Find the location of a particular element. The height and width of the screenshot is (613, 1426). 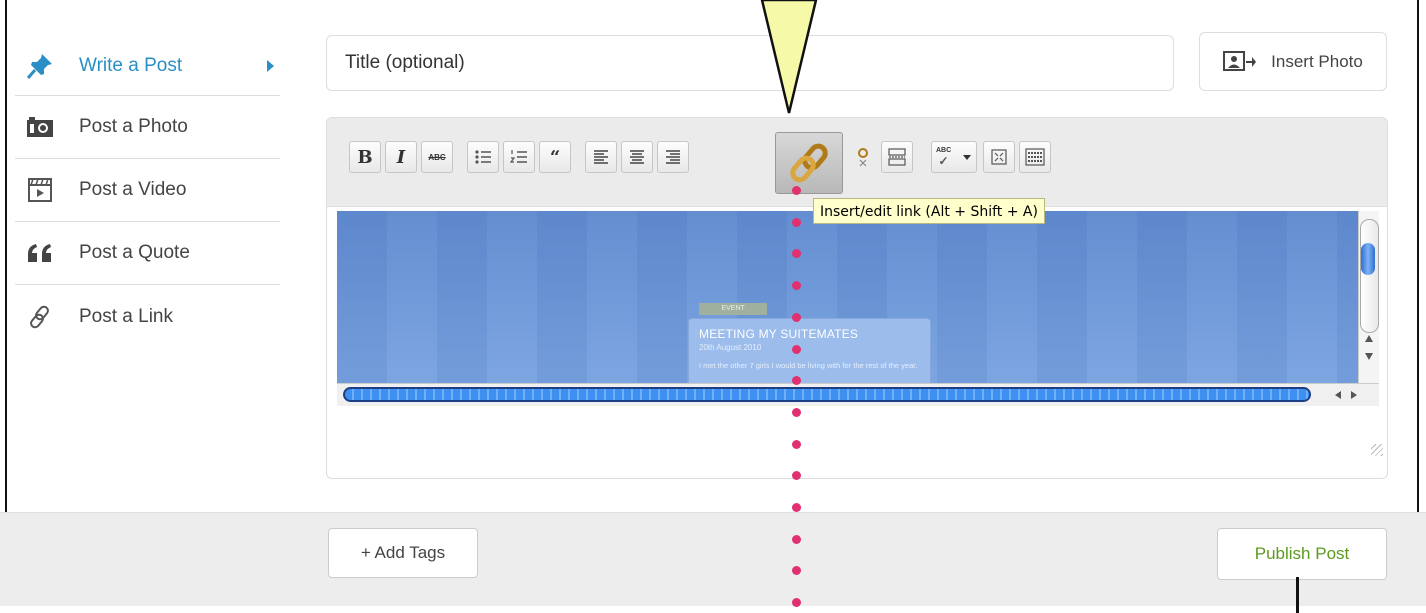

publish-leader-line is located at coordinates (1297, 595).